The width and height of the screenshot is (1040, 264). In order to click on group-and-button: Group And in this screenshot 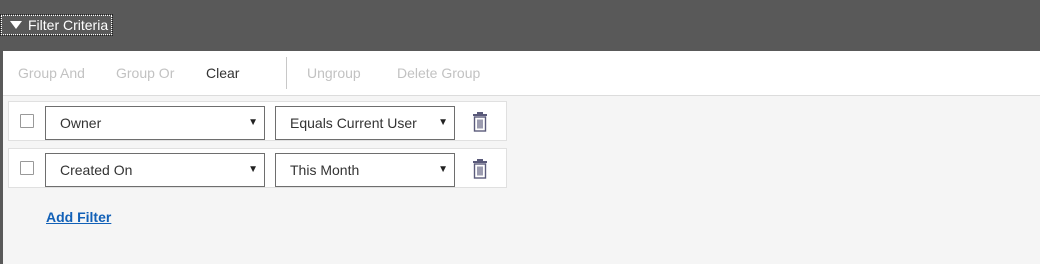, I will do `click(51, 73)`.